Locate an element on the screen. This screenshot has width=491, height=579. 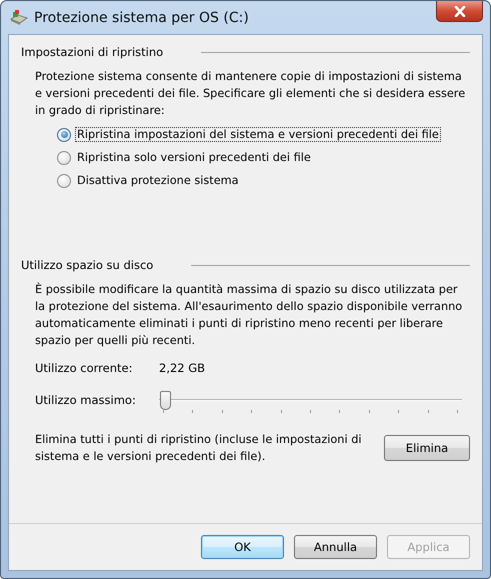
radio-label: Disattiva protezione sistema is located at coordinates (158, 180).